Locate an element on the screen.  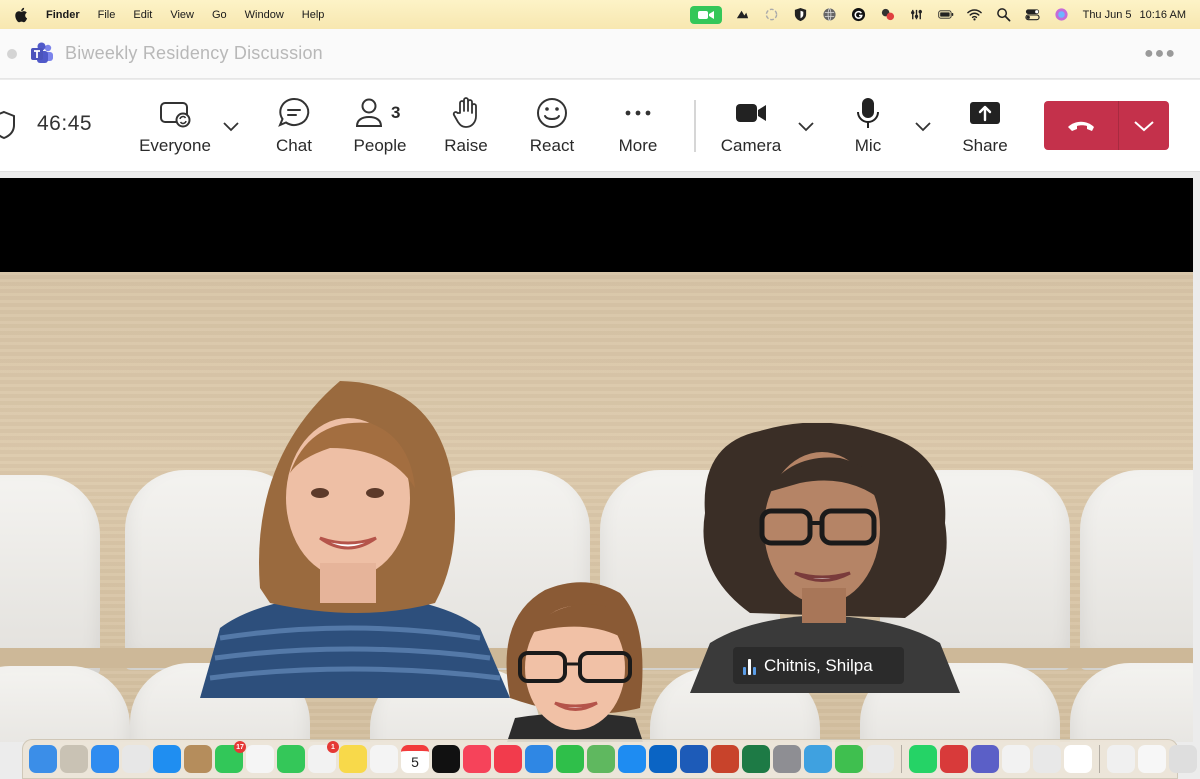
screen-share-icon is located at coordinates (849, 759).